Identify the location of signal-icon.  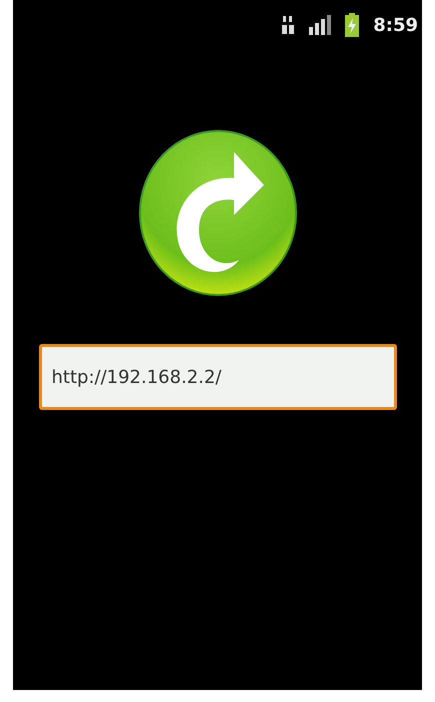
(320, 25).